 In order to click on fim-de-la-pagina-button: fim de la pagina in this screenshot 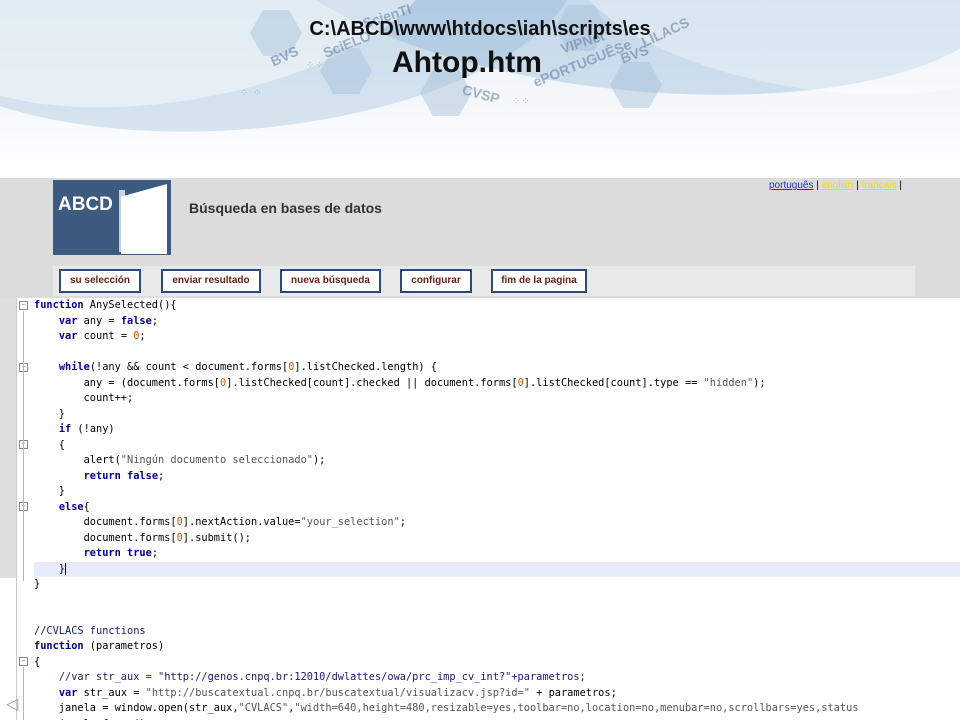, I will do `click(539, 281)`.